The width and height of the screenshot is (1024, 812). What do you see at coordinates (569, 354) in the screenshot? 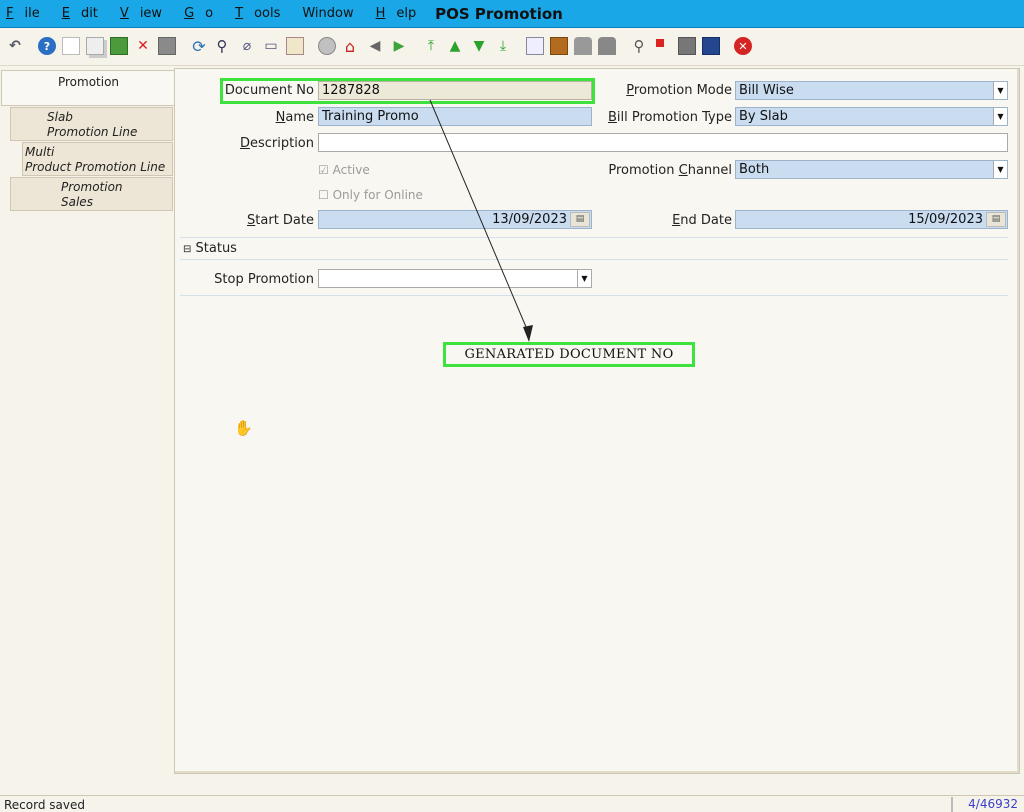
I see `annotation-callout: GENARATED DOCUMENT NO` at bounding box center [569, 354].